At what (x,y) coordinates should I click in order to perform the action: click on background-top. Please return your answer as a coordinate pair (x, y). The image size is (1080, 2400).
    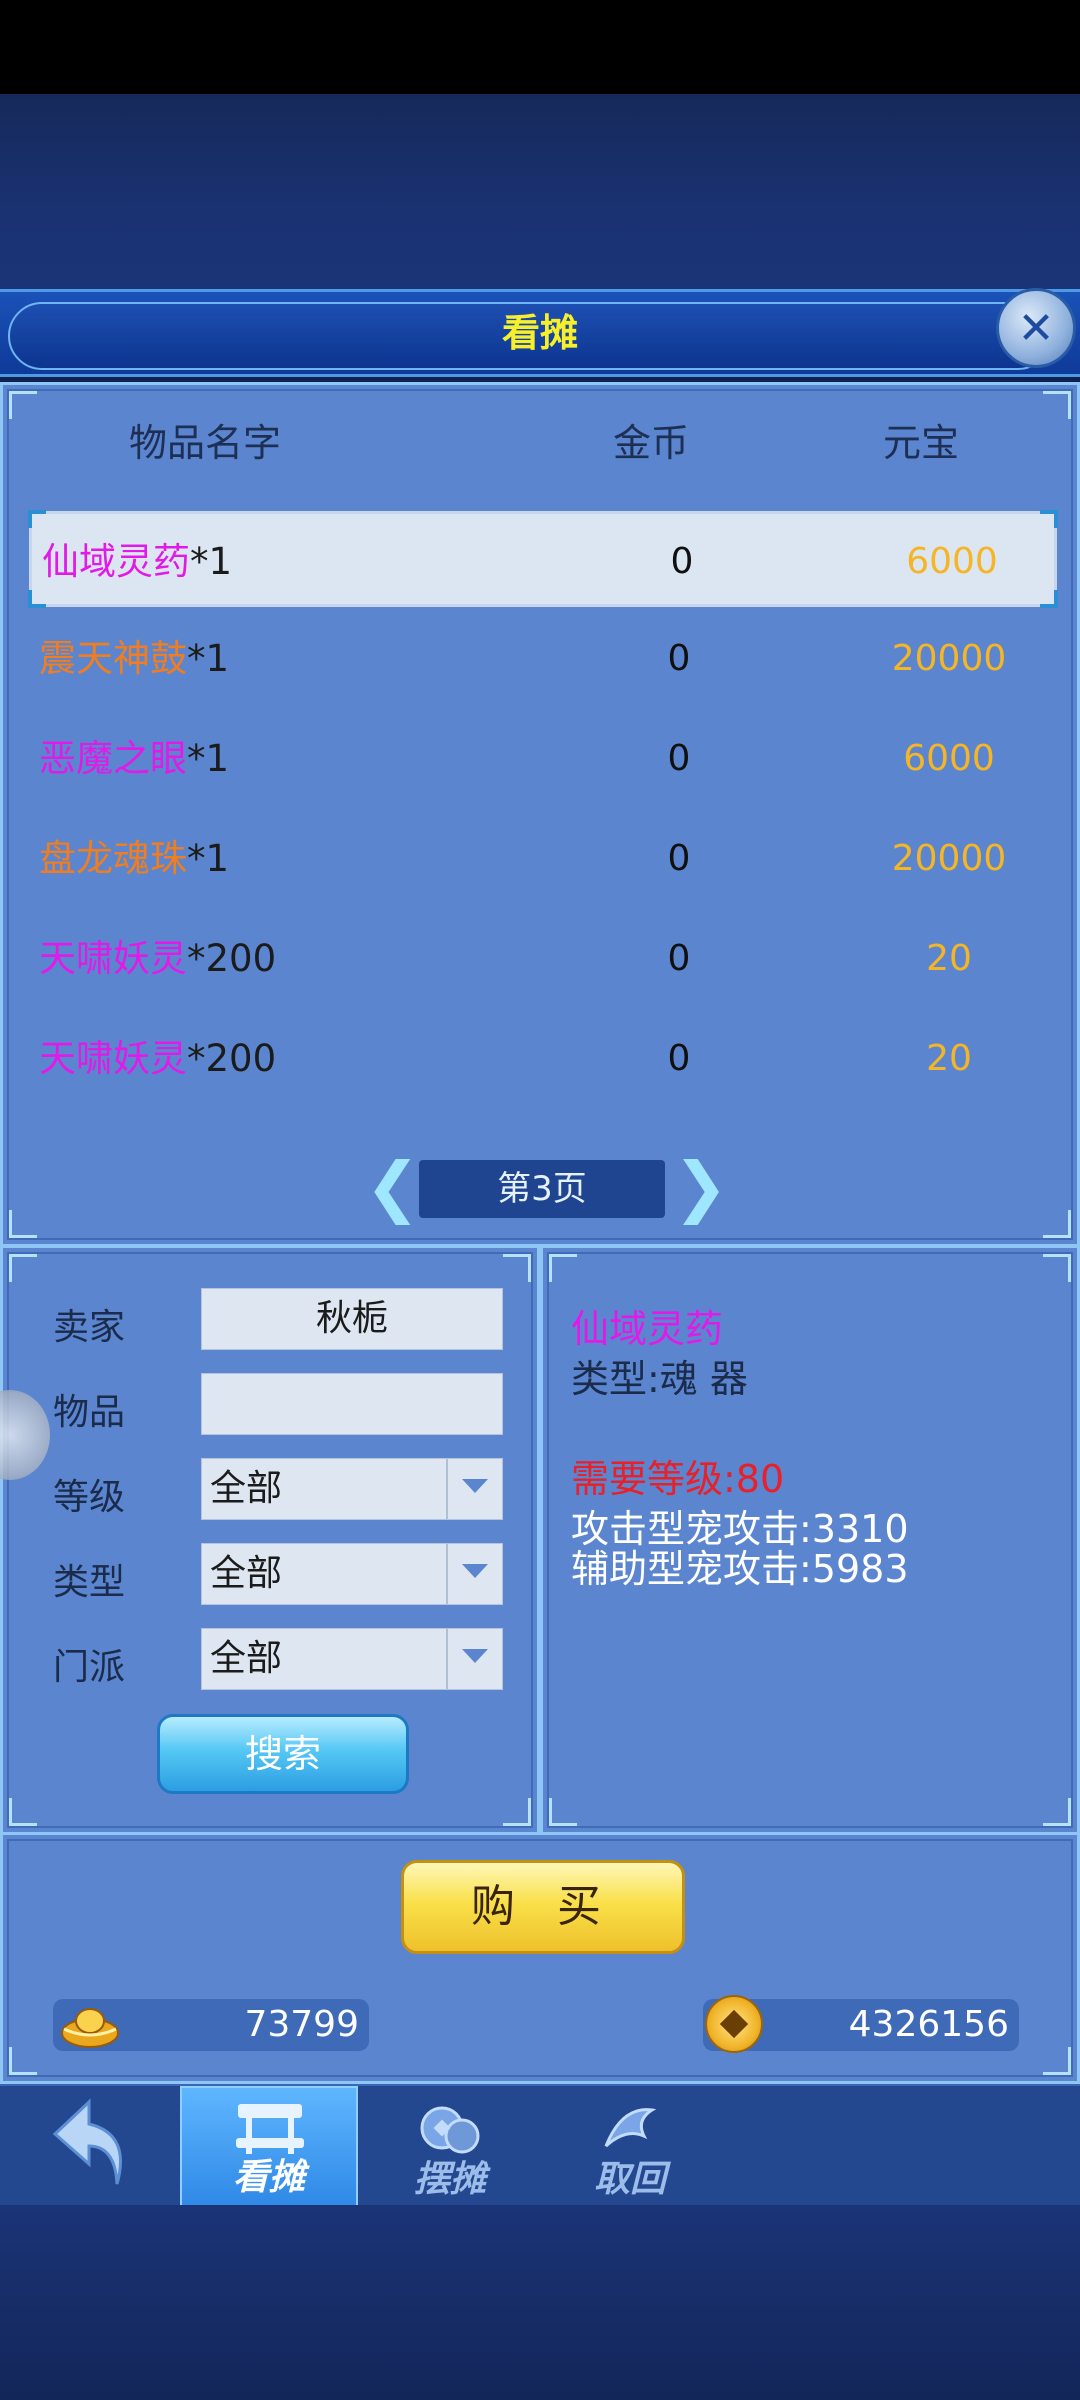
    Looking at the image, I should click on (540, 191).